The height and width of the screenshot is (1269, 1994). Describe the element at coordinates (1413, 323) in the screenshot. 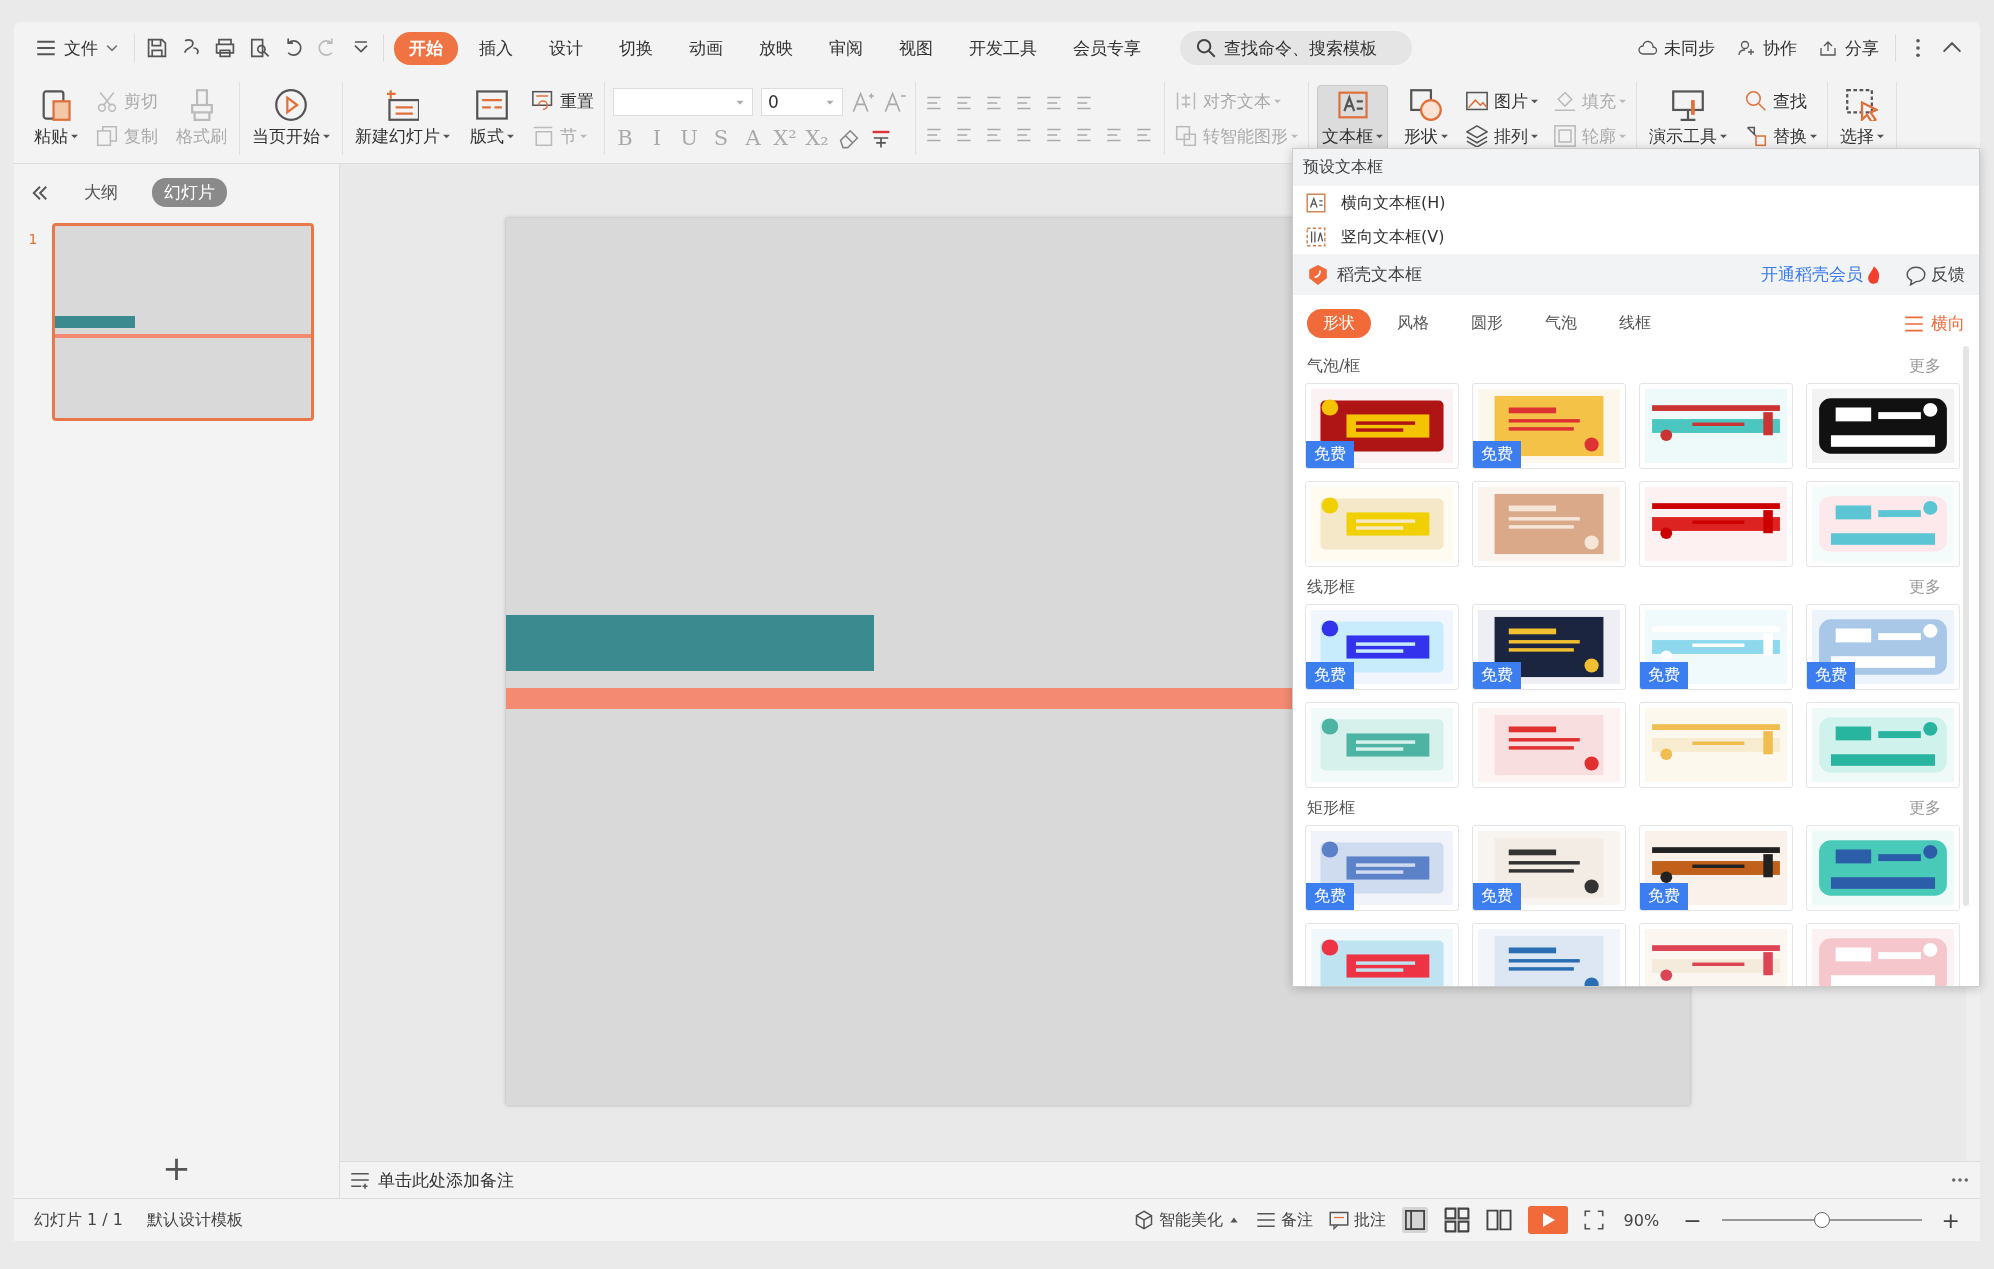

I see `category-tab: 风格` at that location.